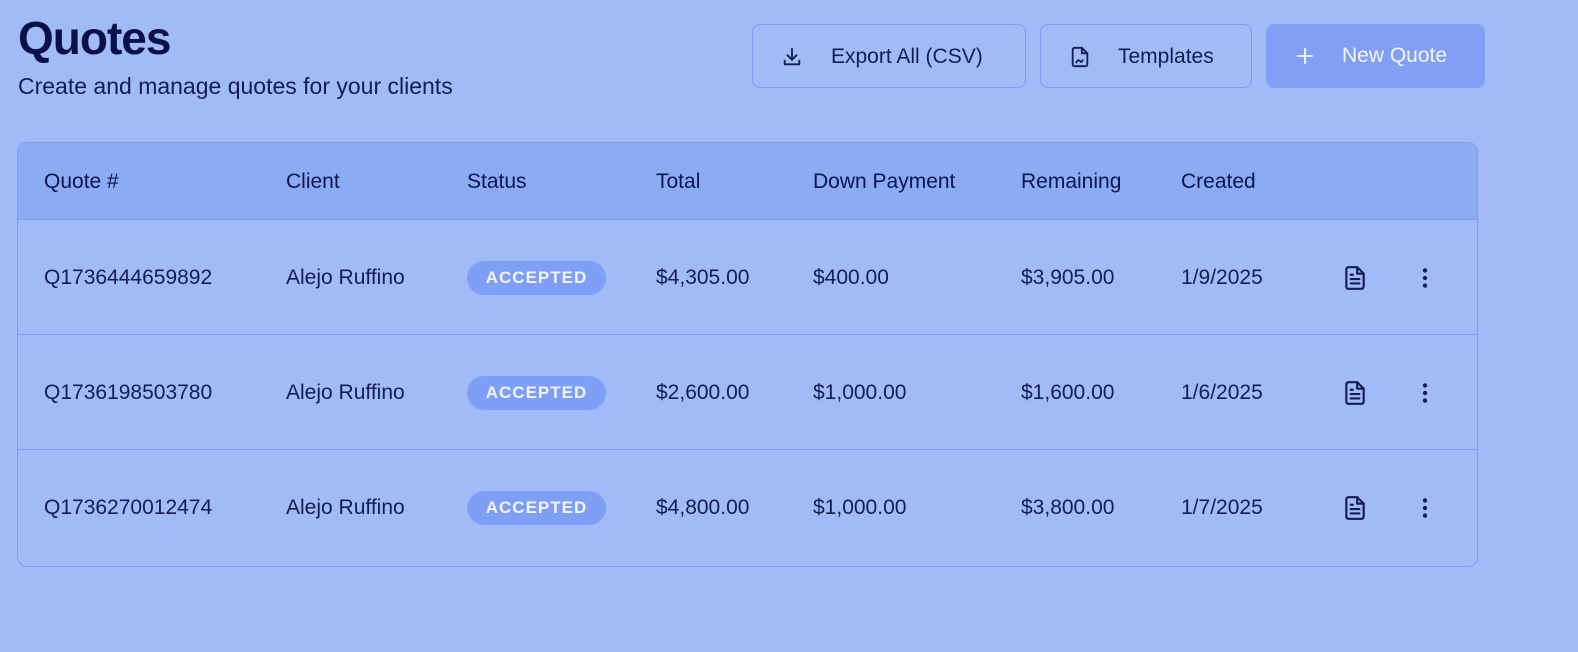 This screenshot has height=652, width=1578. I want to click on created-date: 1/6/2025, so click(1222, 392).